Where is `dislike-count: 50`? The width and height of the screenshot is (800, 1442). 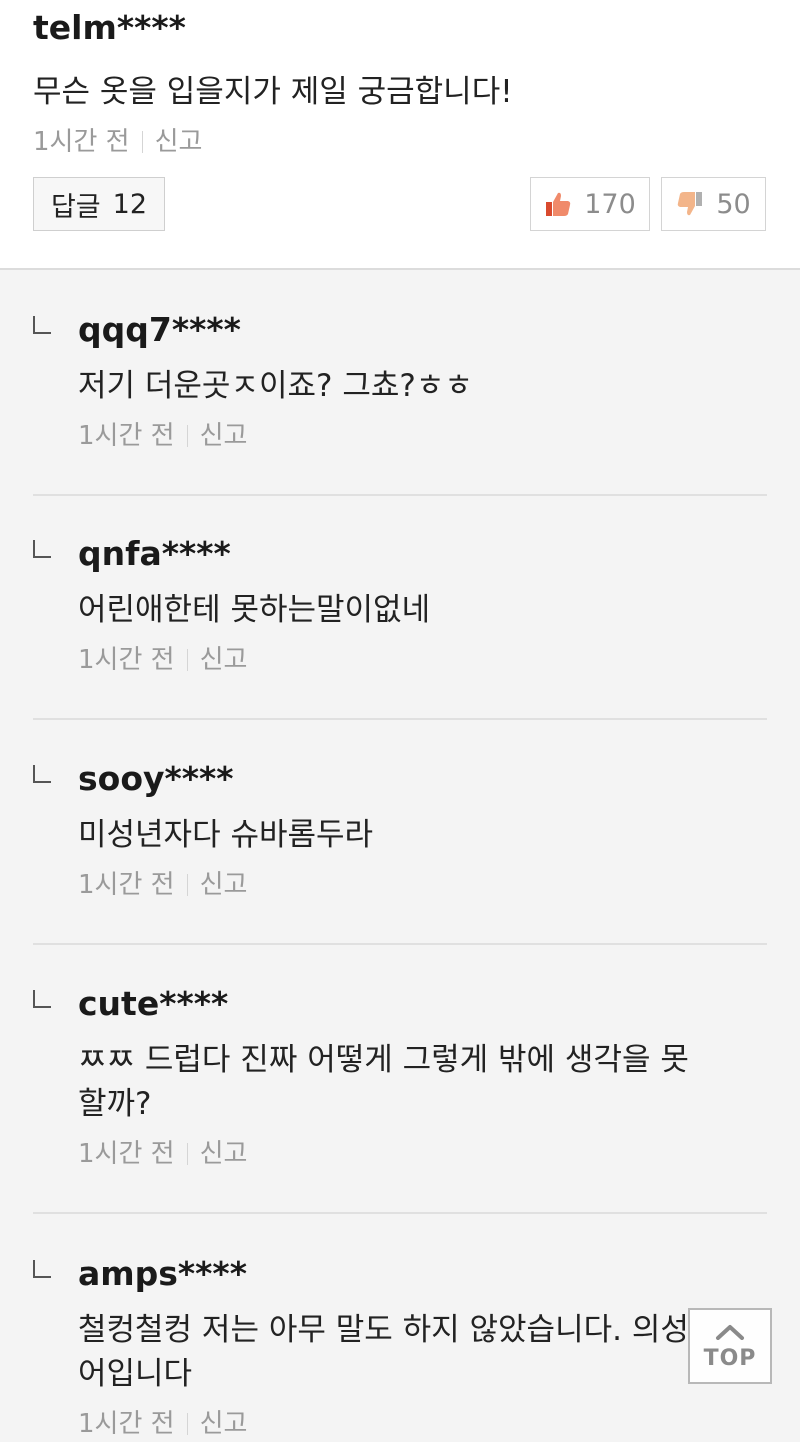 dislike-count: 50 is located at coordinates (733, 204).